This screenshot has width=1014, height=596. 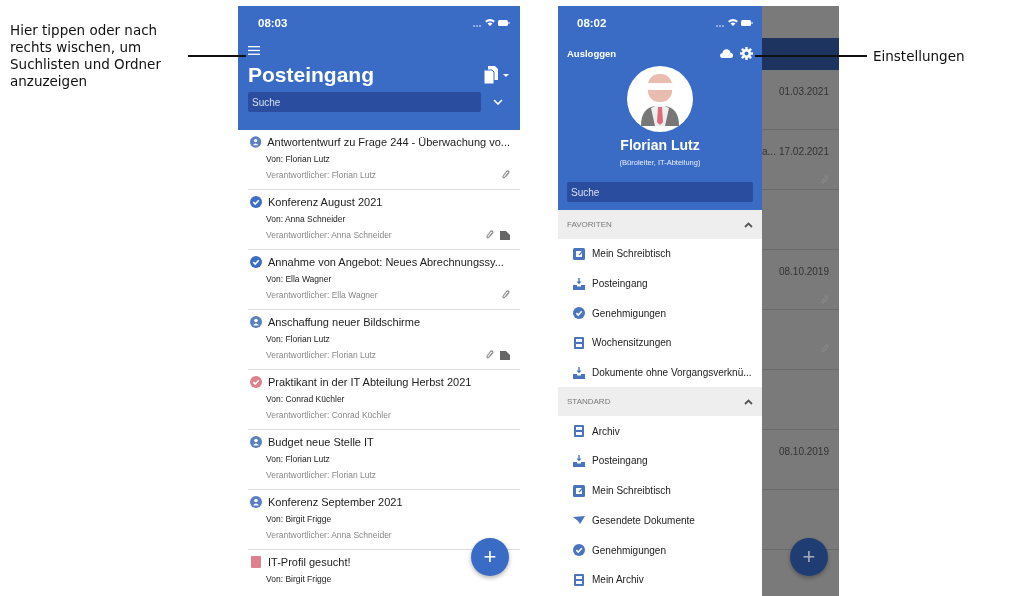 I want to click on responsible-text: Verantwortlicher: Conrad Küchler, so click(x=328, y=415).